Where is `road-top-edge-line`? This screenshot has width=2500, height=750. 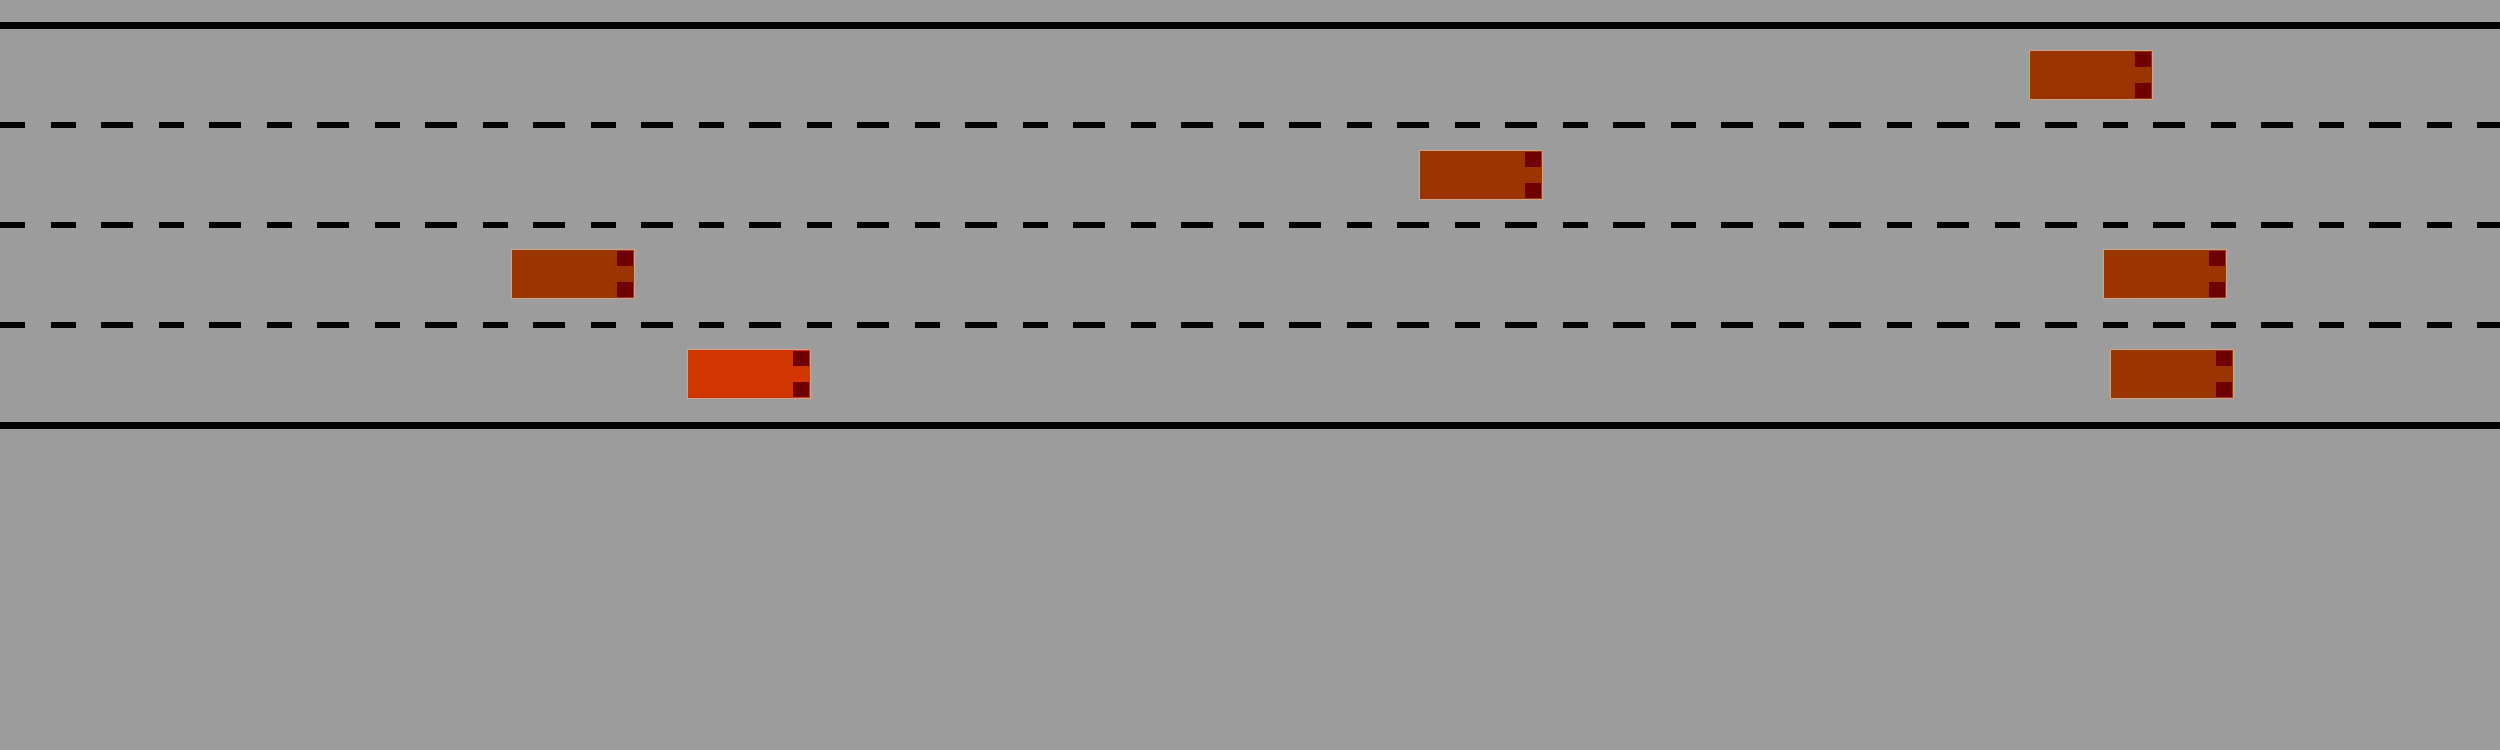
road-top-edge-line is located at coordinates (1250, 25).